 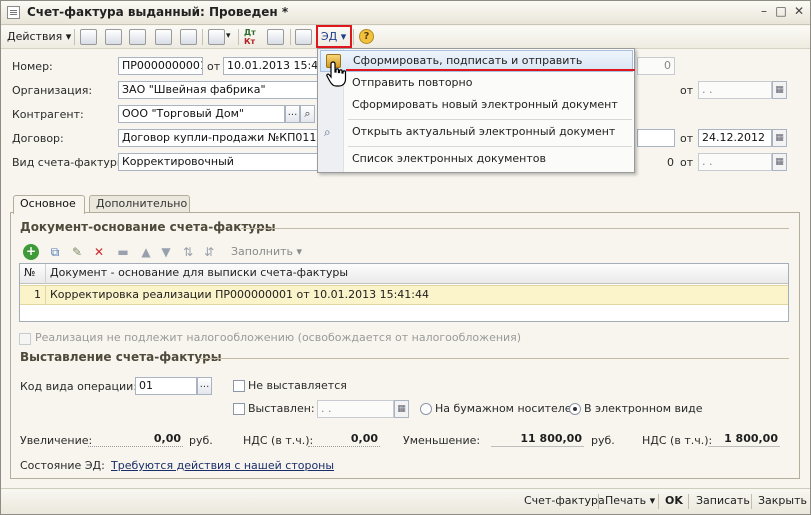 I want to click on decrease-value: 11 800,00, so click(x=537, y=439).